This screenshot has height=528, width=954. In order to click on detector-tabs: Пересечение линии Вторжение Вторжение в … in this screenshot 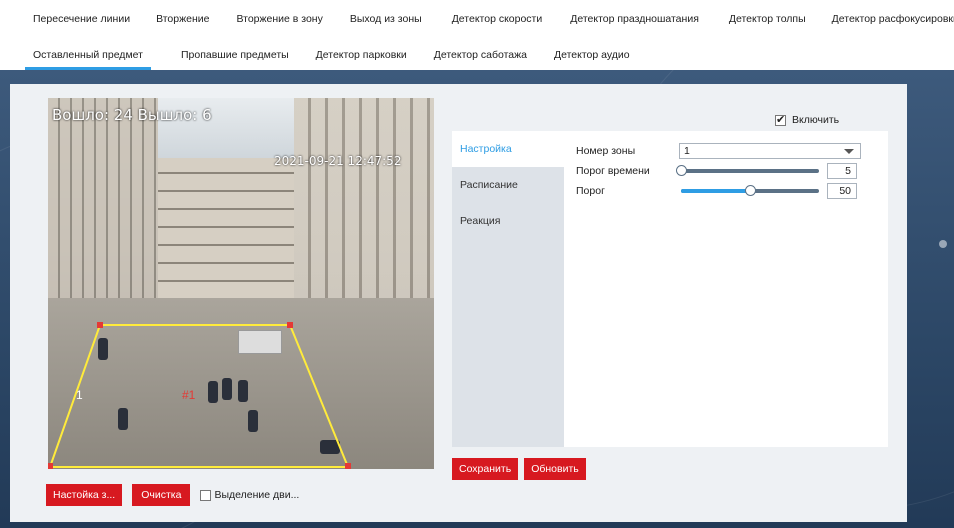, I will do `click(477, 35)`.